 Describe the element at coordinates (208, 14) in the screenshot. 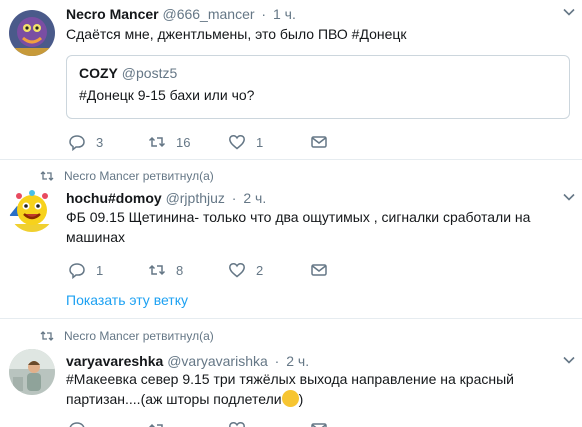

I see `author-handle: @666_mancer` at that location.